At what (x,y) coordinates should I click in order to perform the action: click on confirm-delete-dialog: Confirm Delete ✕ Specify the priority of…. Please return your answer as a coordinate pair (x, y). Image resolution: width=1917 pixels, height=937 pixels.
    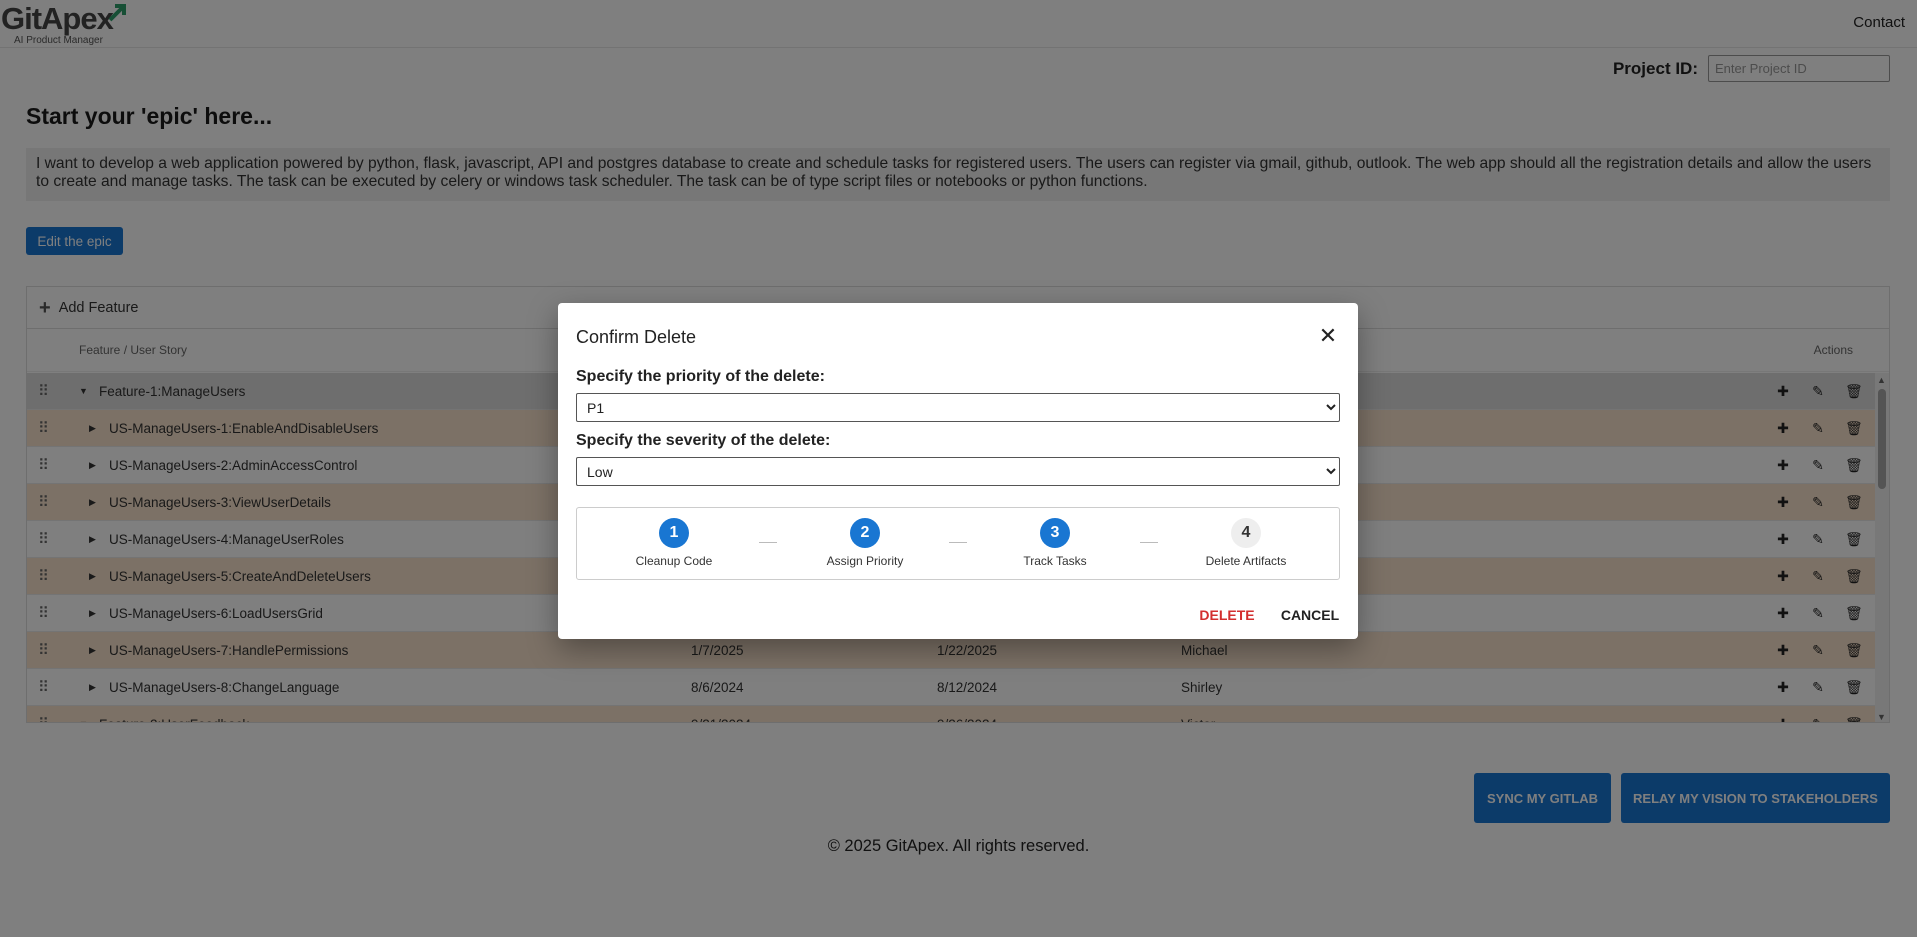
    Looking at the image, I should click on (958, 471).